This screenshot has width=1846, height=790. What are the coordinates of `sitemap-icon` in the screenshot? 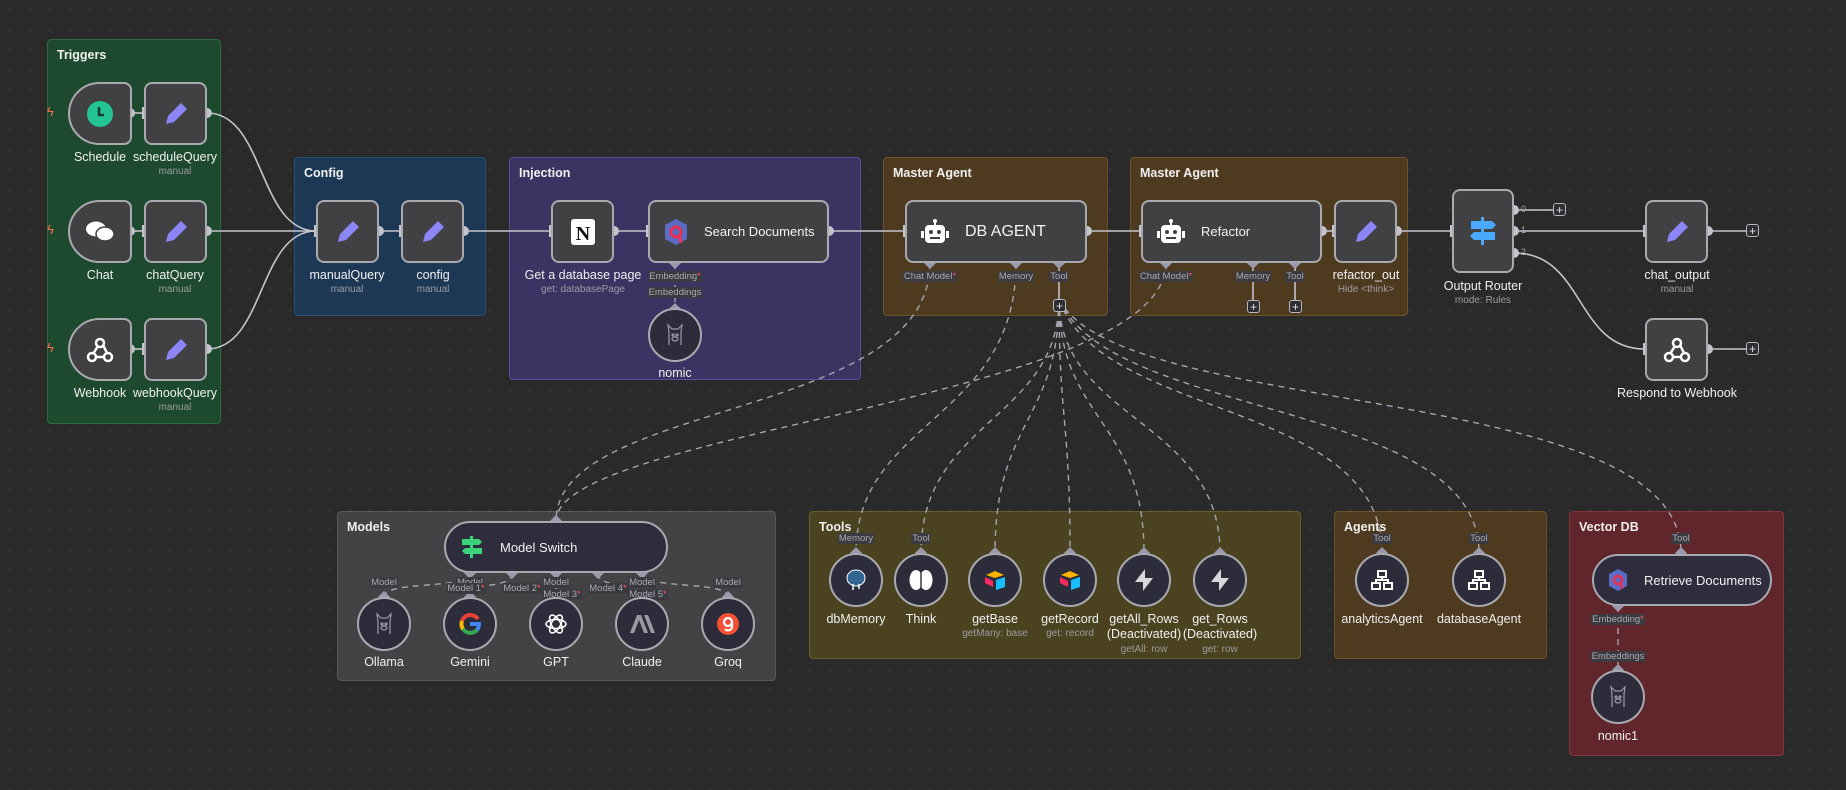 It's located at (1479, 580).